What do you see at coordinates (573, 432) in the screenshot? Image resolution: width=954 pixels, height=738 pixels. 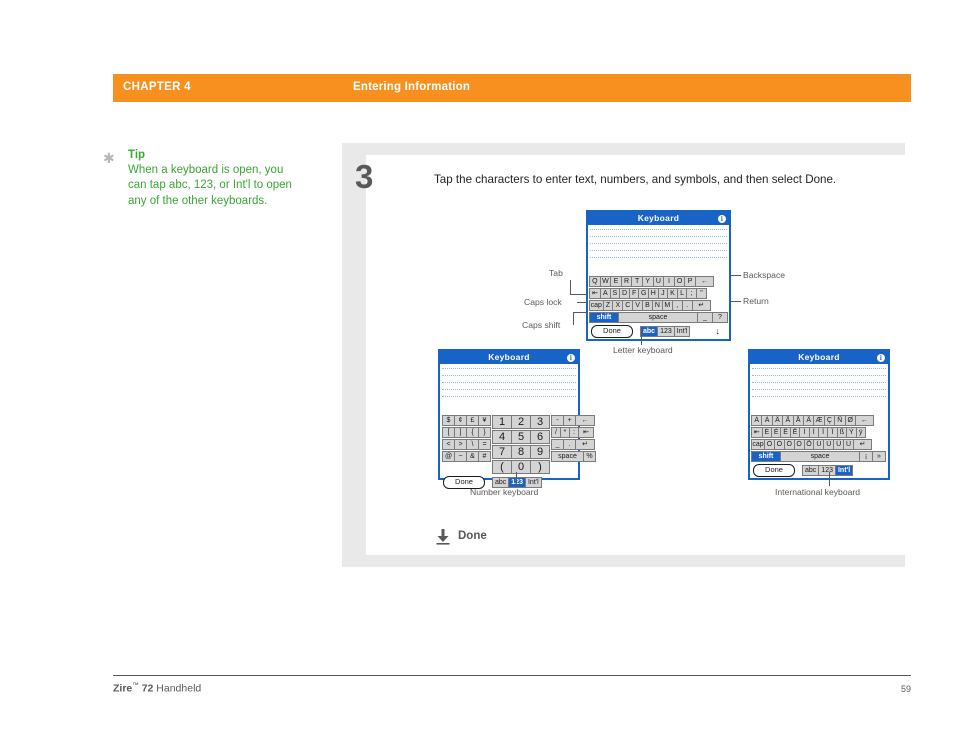 I see `symbol-row: / *: ⇤` at bounding box center [573, 432].